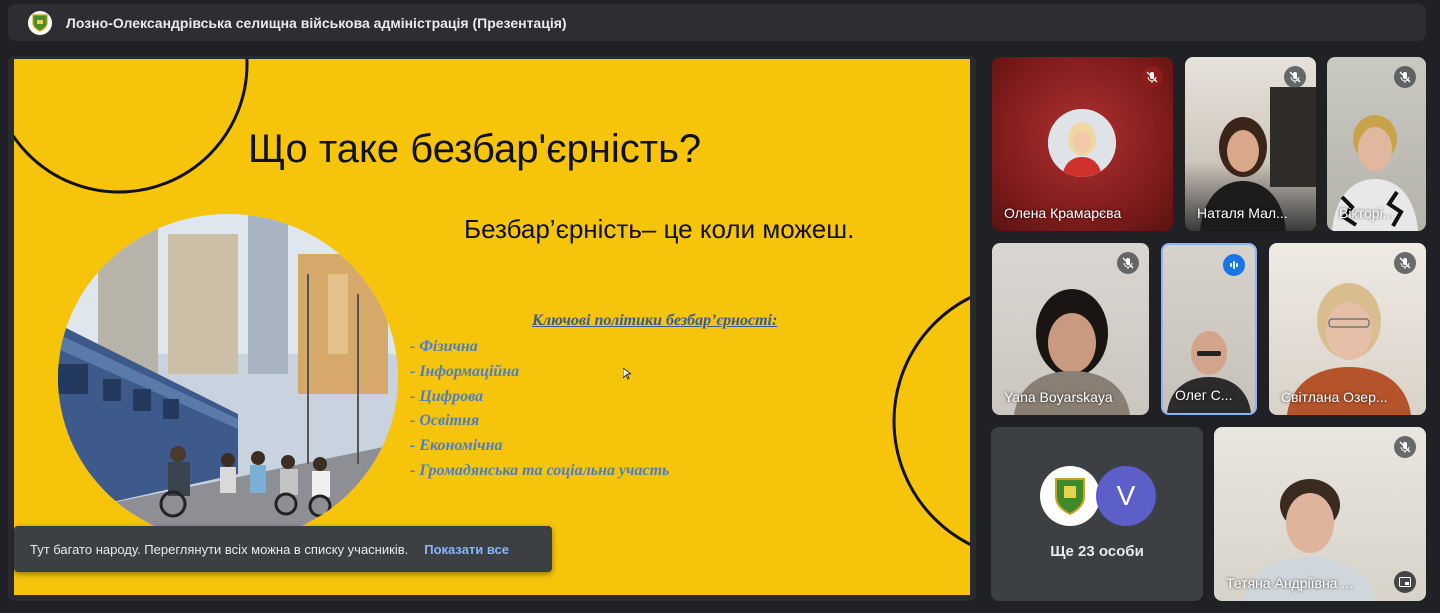 This screenshot has width=1440, height=613. Describe the element at coordinates (655, 320) in the screenshot. I see `policies-heading: Ключові політики безбар’єрності:` at that location.